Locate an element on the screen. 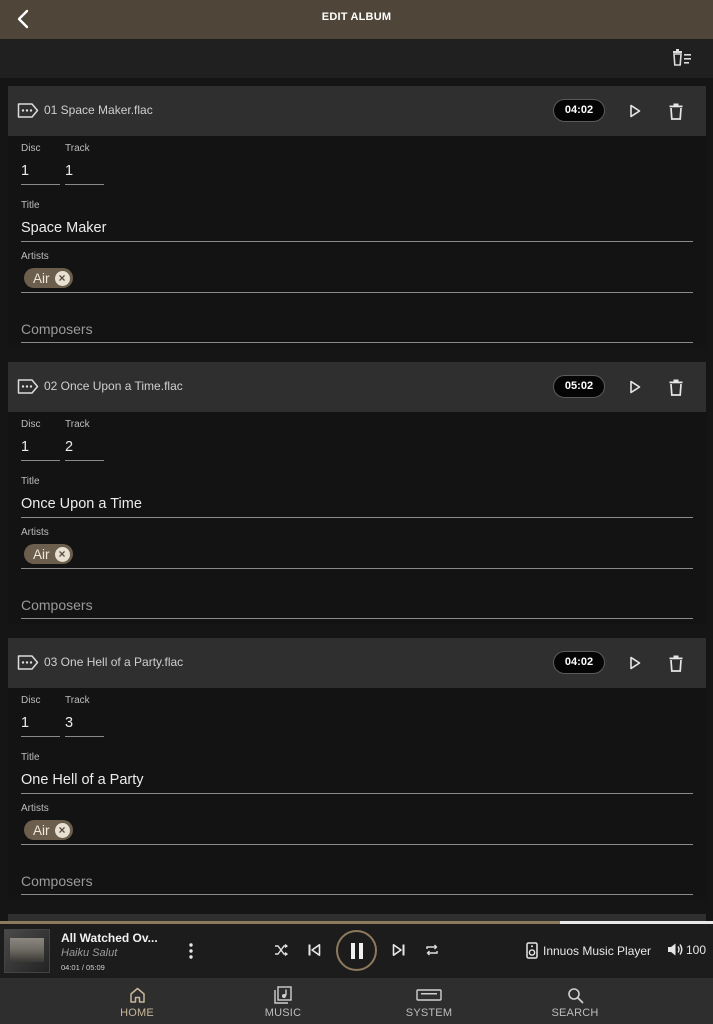 This screenshot has width=713, height=1024. file-name: 02 Once Upon a Time.flac is located at coordinates (113, 386).